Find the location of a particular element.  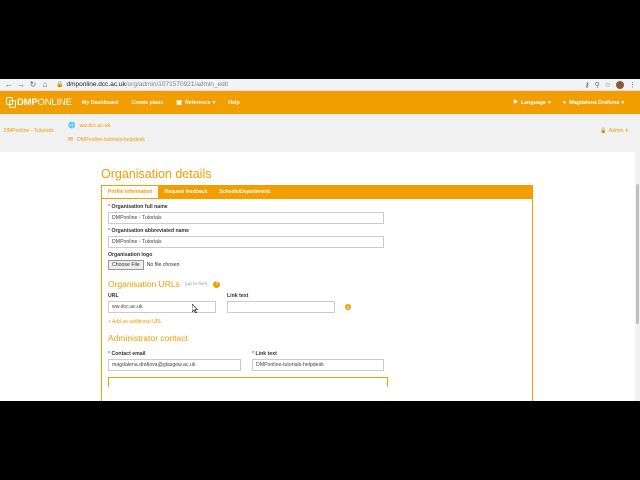

page-scrollbar is located at coordinates (637, 257).